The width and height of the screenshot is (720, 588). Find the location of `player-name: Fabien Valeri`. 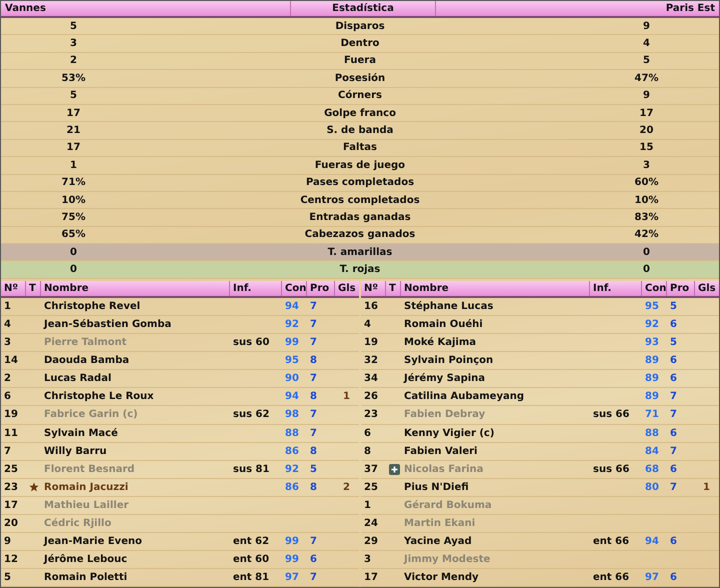

player-name: Fabien Valeri is located at coordinates (440, 451).